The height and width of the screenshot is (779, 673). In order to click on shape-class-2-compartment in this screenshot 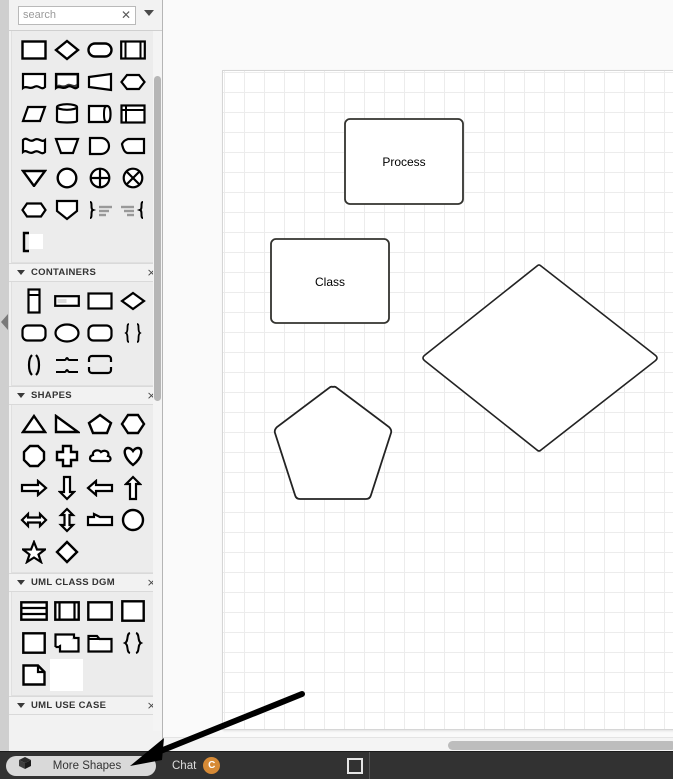, I will do `click(99, 611)`.